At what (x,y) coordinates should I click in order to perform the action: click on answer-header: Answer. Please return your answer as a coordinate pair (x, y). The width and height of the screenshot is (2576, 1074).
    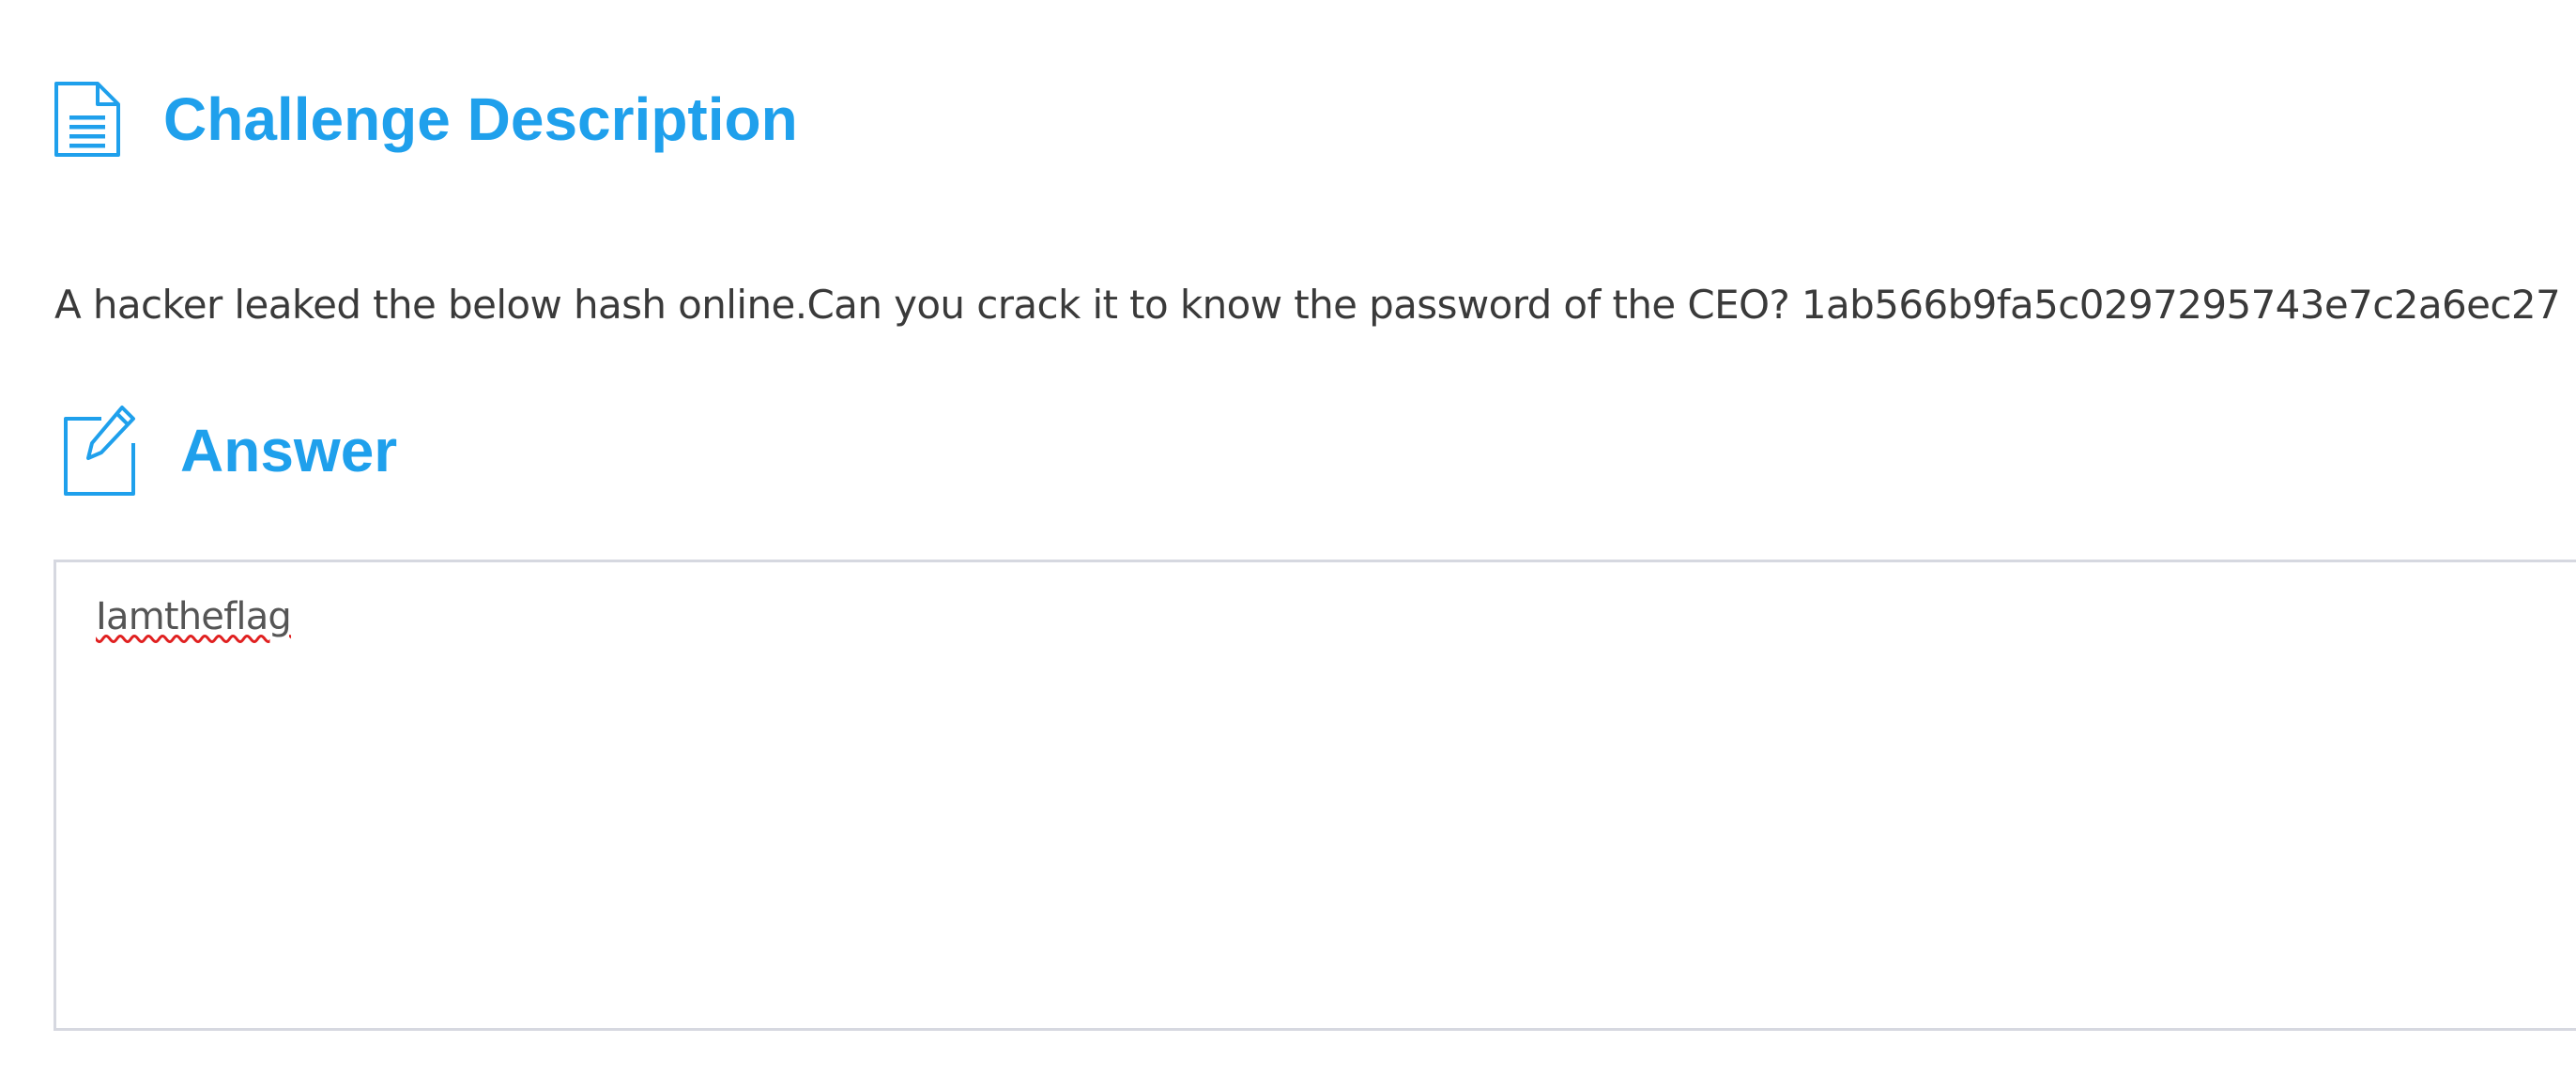
    Looking at the image, I should click on (229, 451).